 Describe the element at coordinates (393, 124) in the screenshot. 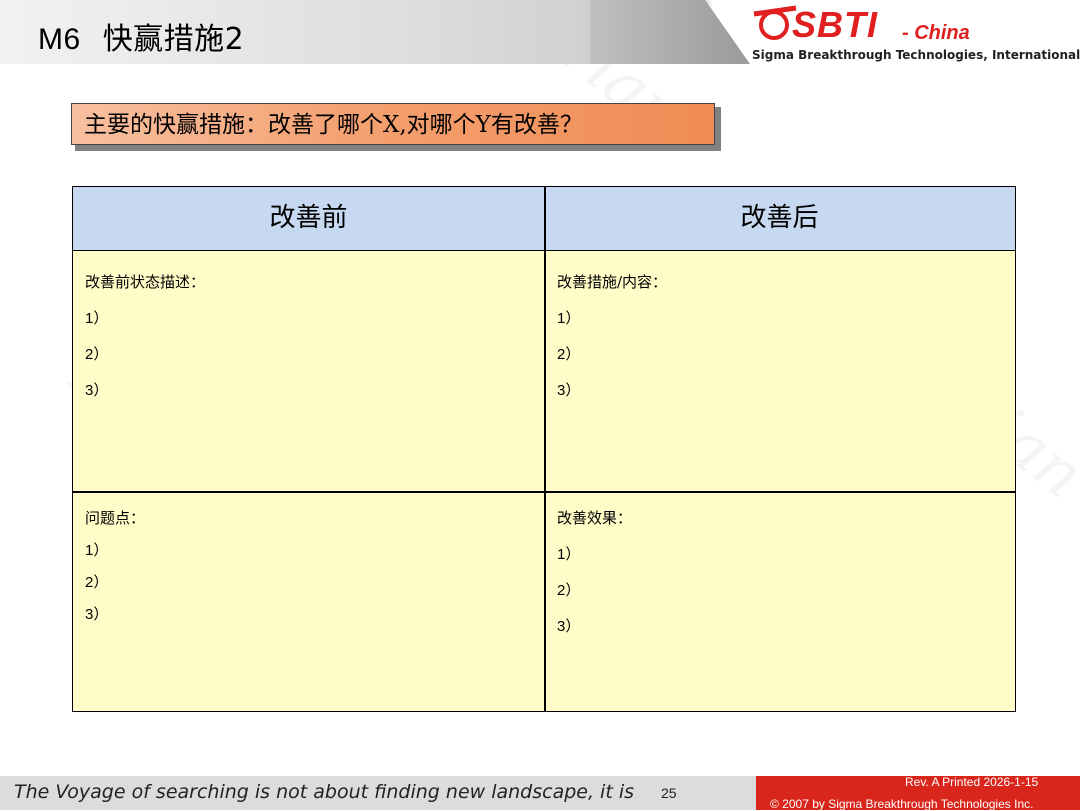

I see `callout-box: 主要的快赢措施：改善了哪个X,对哪个Y有改善？` at that location.